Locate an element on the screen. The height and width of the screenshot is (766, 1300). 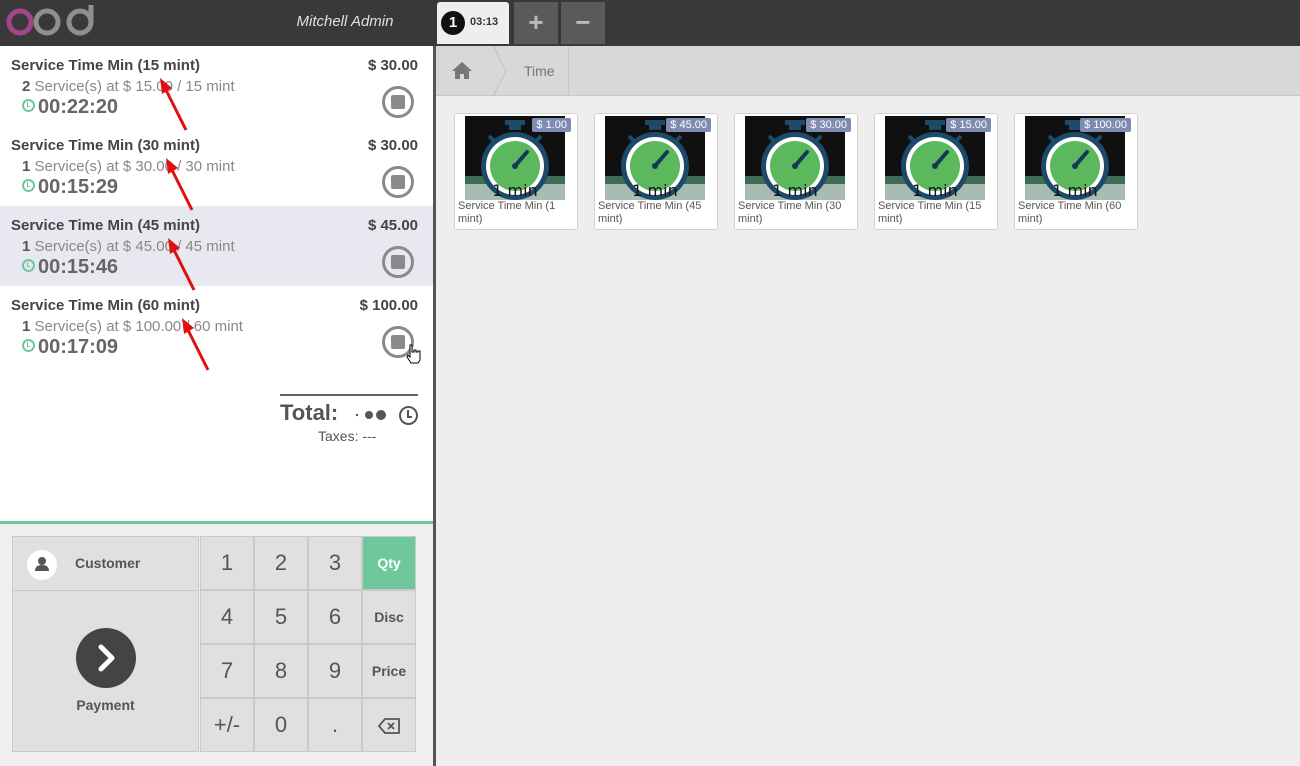
customer-label: Customer is located at coordinates (108, 563).